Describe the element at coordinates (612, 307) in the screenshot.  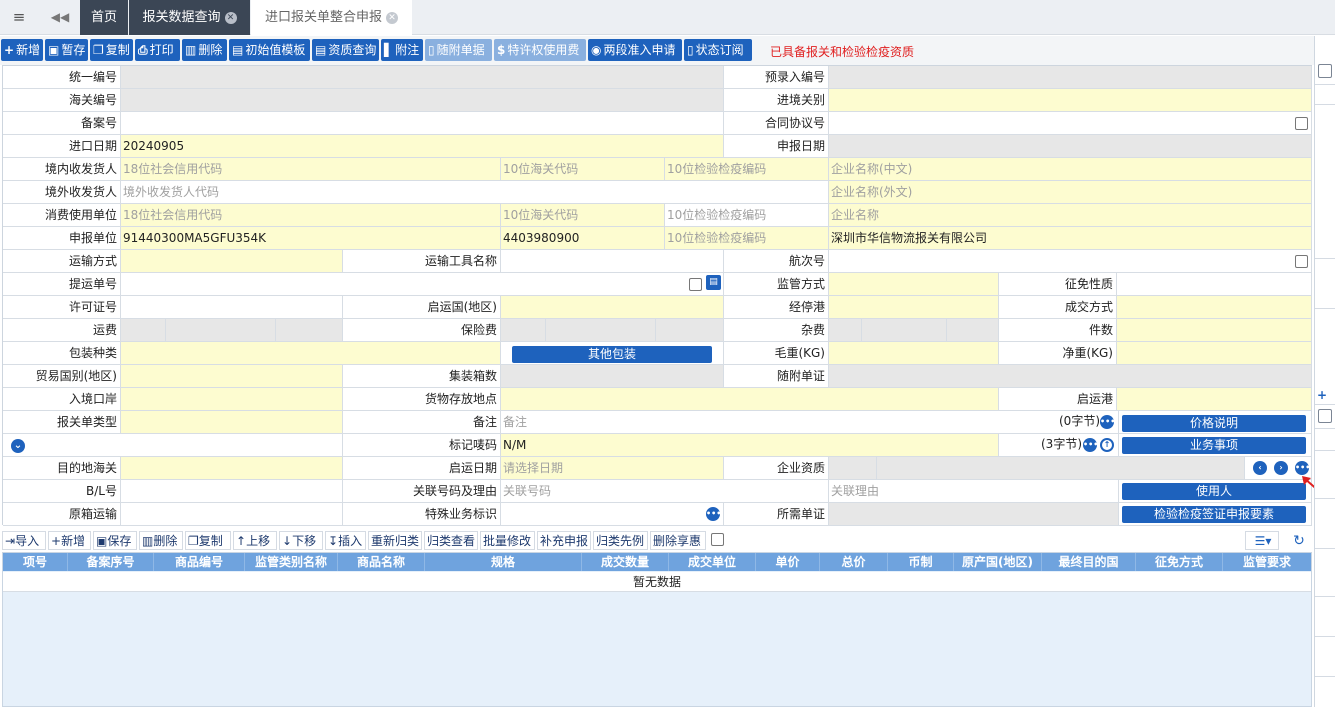
I see `departure-country-input` at that location.